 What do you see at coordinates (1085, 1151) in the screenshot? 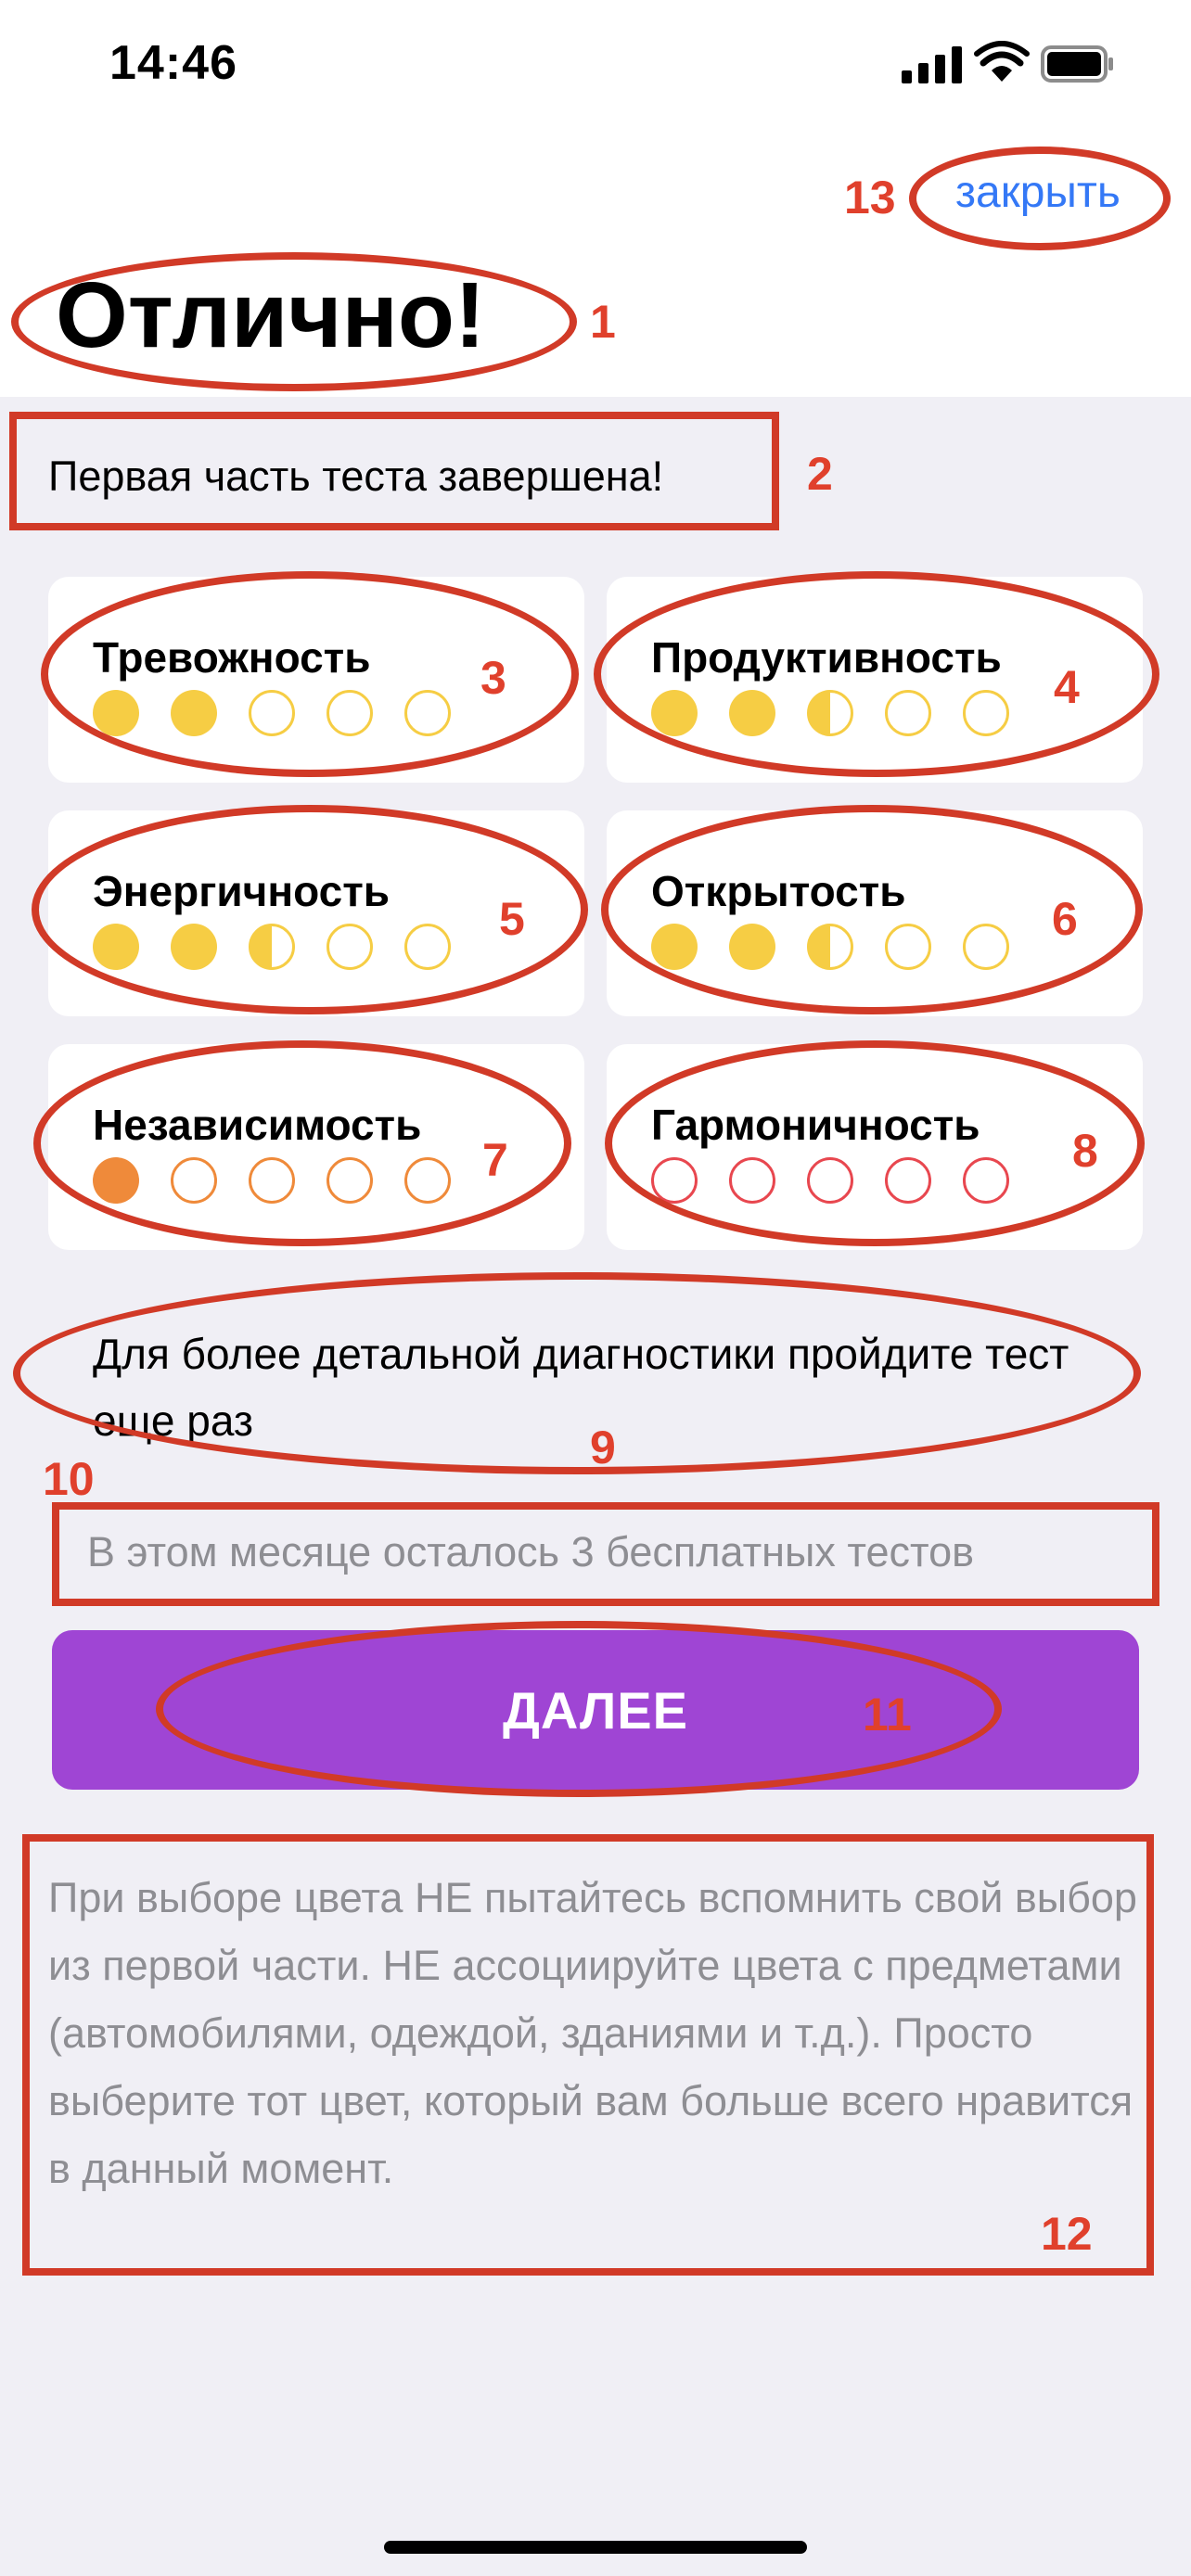
I see `annotation-label-8: 8` at bounding box center [1085, 1151].